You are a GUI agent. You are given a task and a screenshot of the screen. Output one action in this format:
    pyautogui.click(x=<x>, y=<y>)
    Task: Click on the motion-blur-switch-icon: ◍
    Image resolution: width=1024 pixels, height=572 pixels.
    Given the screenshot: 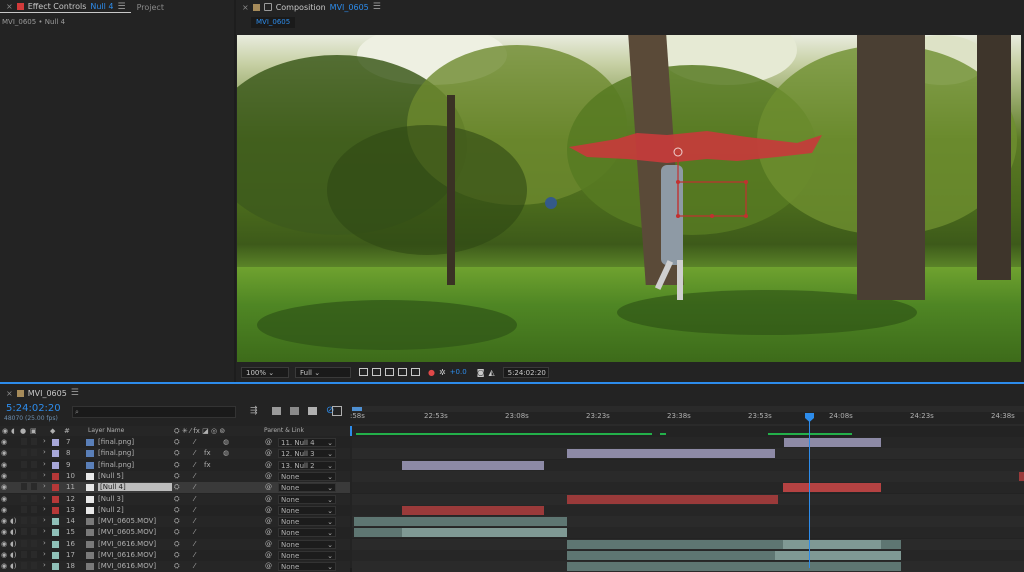 What is the action you would take?
    pyautogui.click(x=226, y=453)
    